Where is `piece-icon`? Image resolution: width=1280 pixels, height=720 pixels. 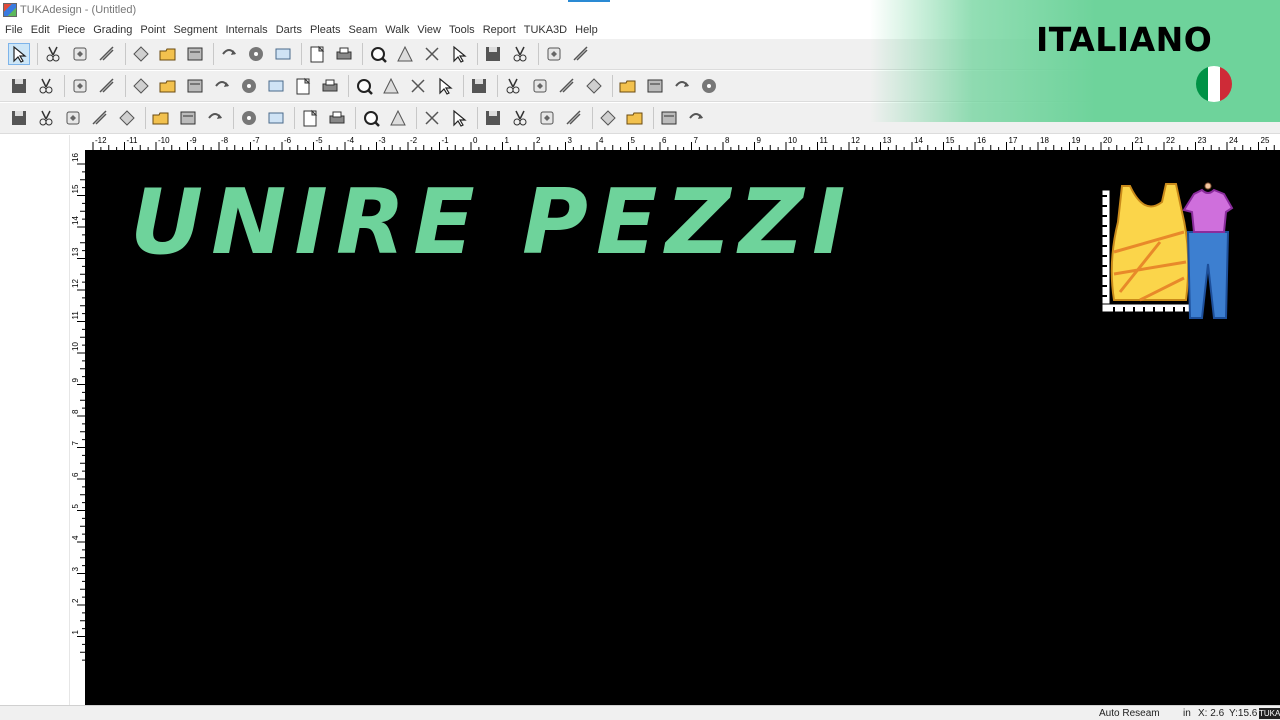
piece-icon is located at coordinates (594, 86).